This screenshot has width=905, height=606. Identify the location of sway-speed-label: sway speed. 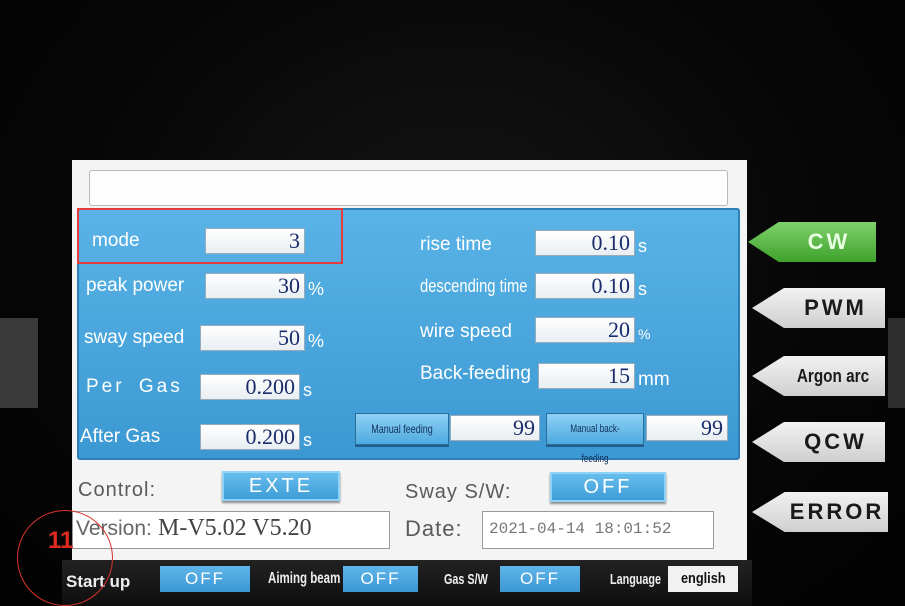
(134, 337).